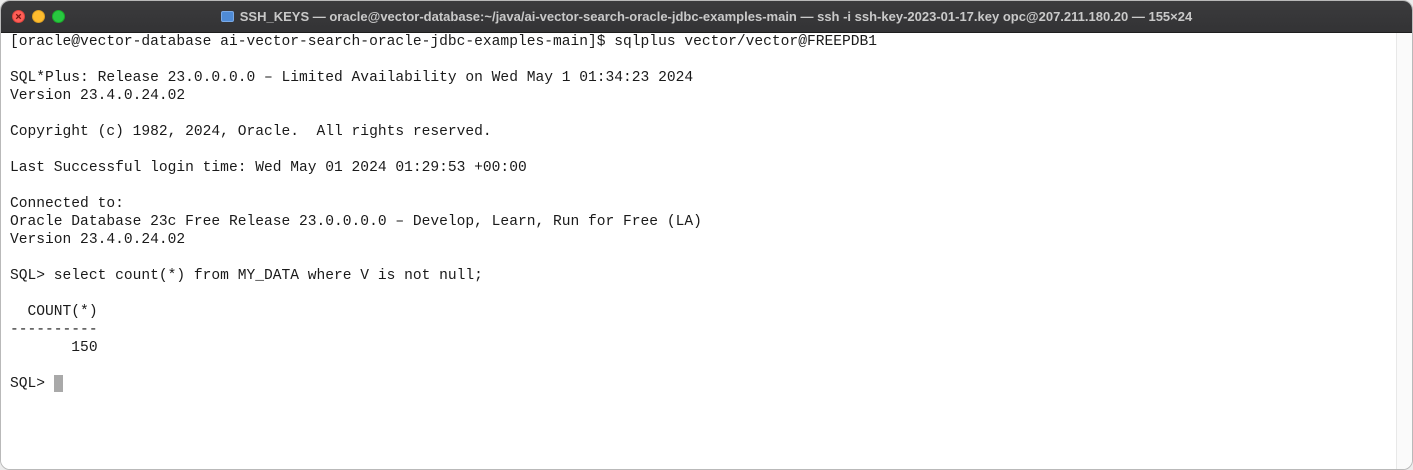 This screenshot has width=1413, height=470. Describe the element at coordinates (54, 348) in the screenshot. I see `terminal-line: 150` at that location.